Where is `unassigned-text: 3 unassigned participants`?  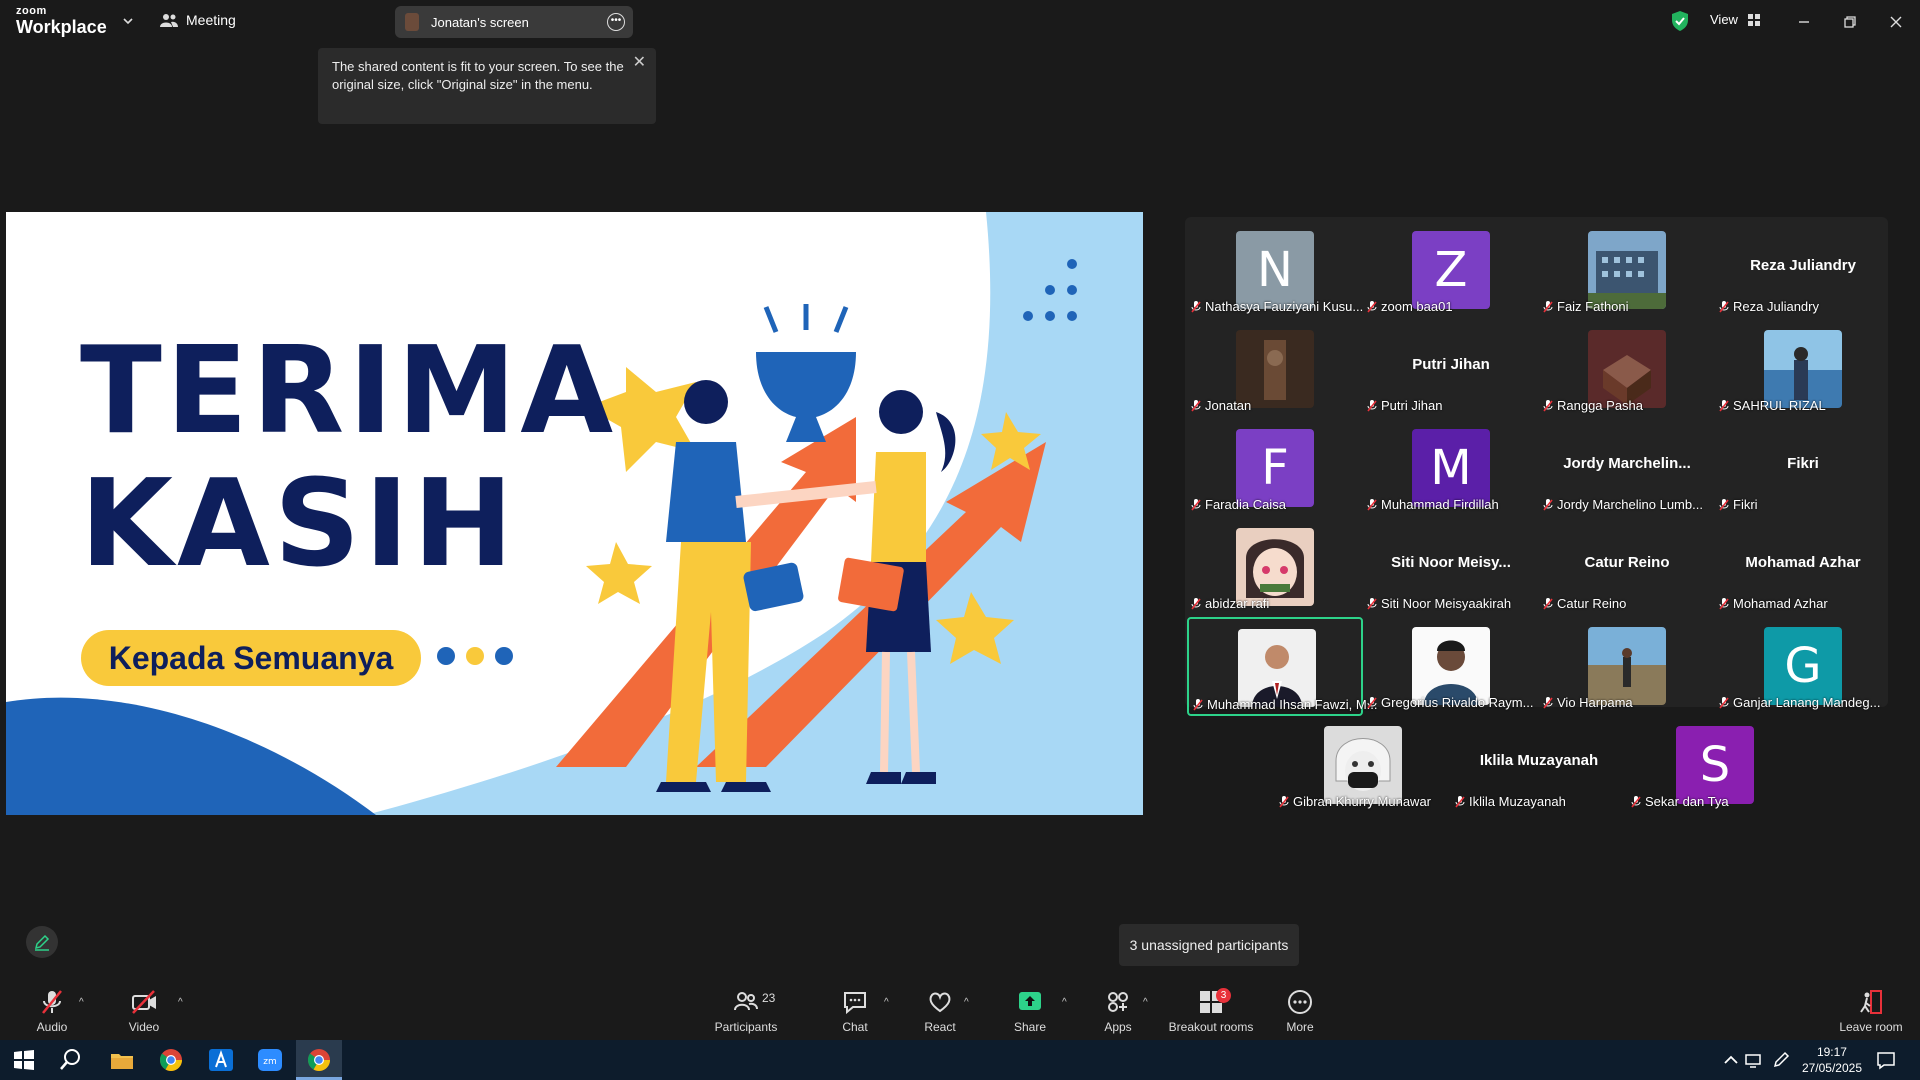 unassigned-text: 3 unassigned participants is located at coordinates (1209, 945).